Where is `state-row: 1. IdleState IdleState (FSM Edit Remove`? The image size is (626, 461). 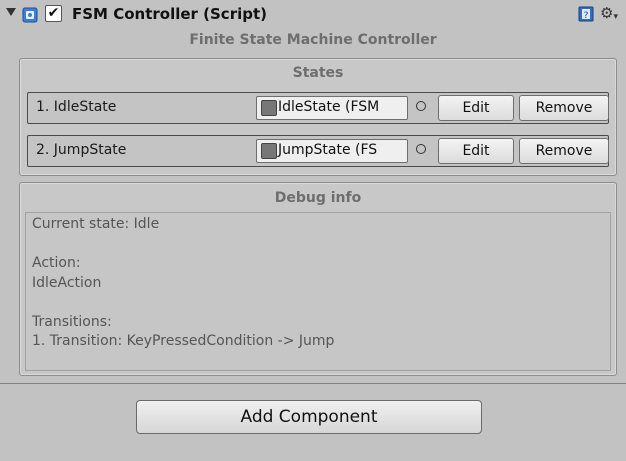
state-row: 1. IdleState IdleState (FSM Edit Remove is located at coordinates (318, 108).